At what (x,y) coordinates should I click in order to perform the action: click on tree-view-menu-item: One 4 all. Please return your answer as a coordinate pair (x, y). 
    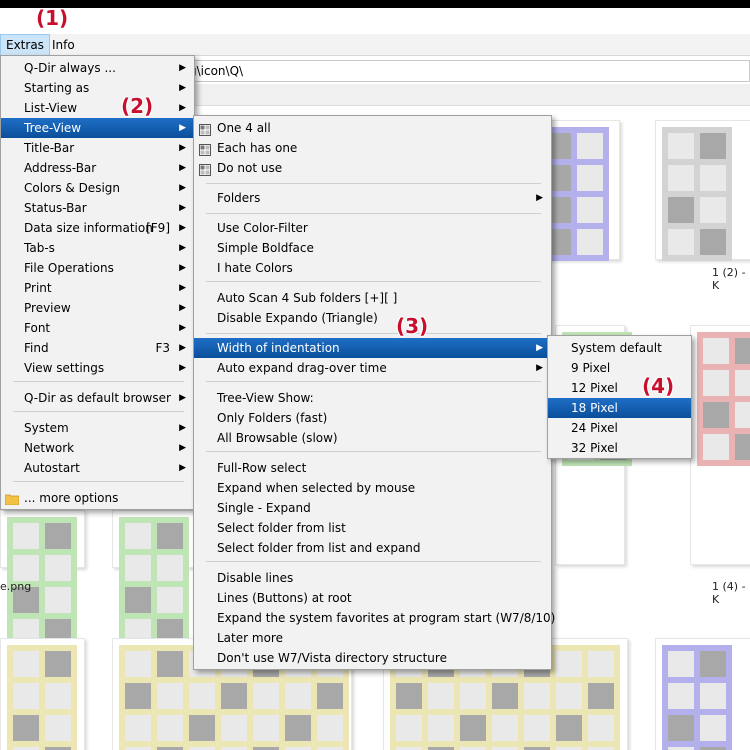
    Looking at the image, I should click on (372, 128).